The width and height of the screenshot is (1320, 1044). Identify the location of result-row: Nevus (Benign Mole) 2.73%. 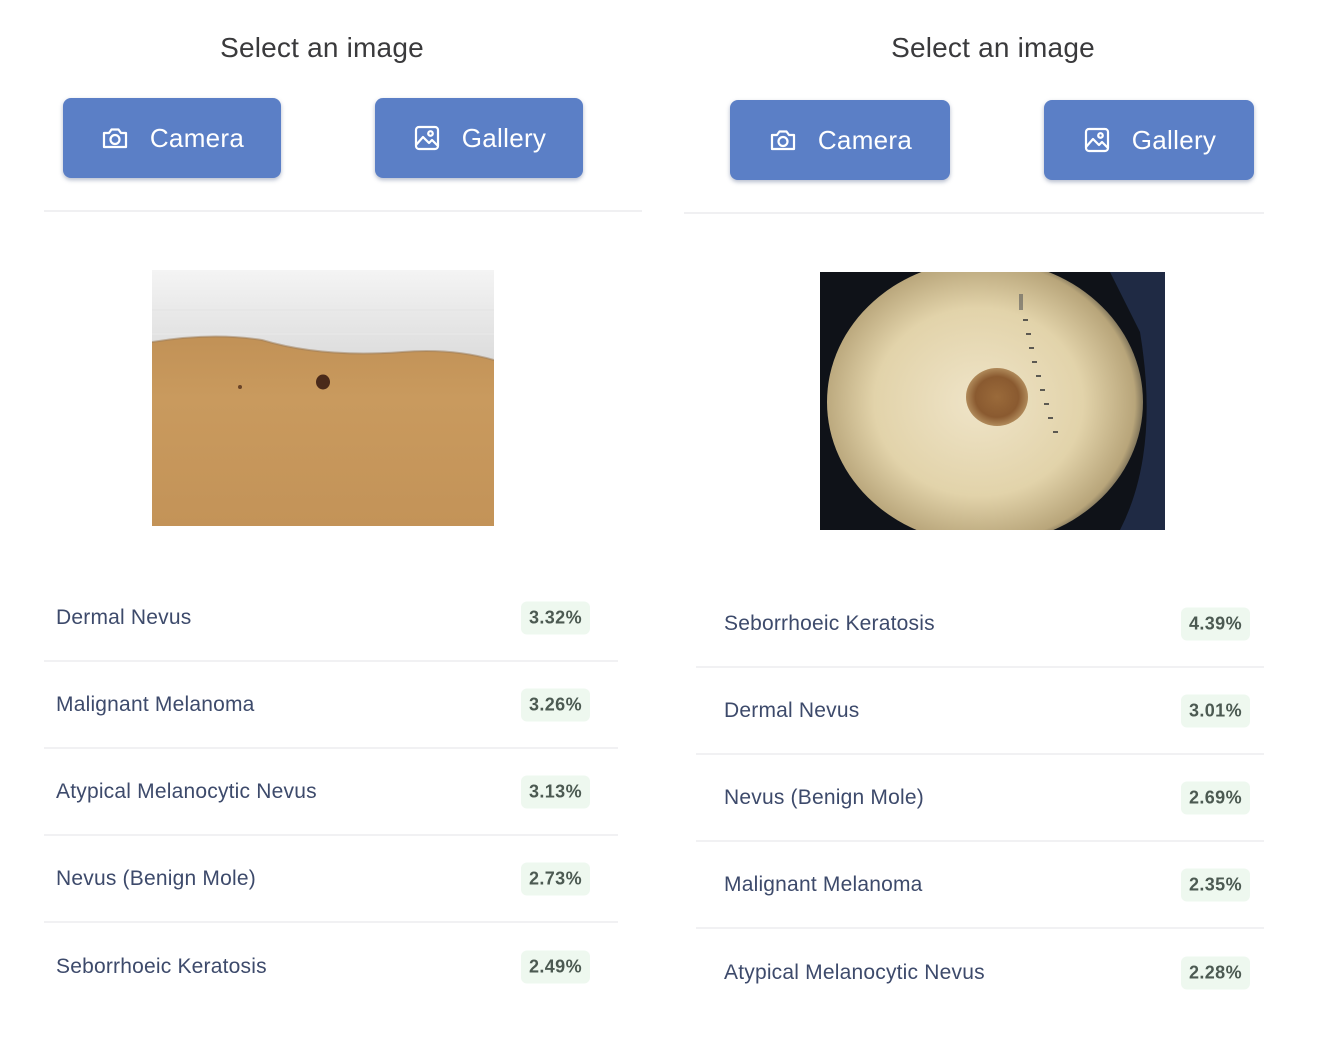
(331, 880).